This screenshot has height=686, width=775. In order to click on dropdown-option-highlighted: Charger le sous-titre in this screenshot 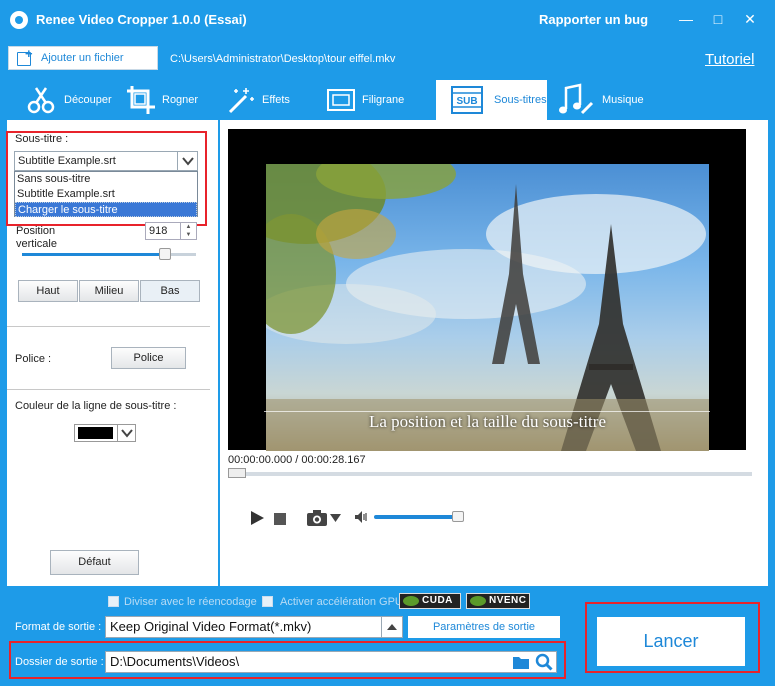, I will do `click(106, 209)`.